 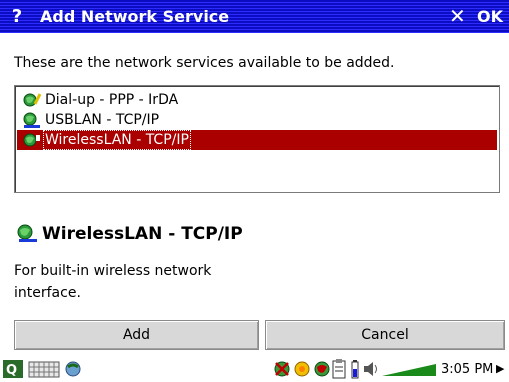 What do you see at coordinates (500, 368) in the screenshot?
I see `chevron-right-icon: ▶` at bounding box center [500, 368].